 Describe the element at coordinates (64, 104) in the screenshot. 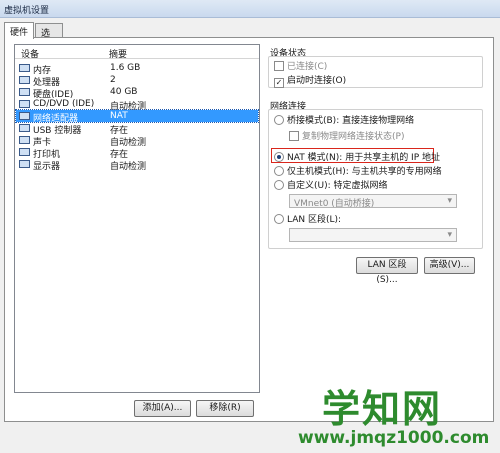

I see `device-name: CD/DVD (IDE)` at that location.